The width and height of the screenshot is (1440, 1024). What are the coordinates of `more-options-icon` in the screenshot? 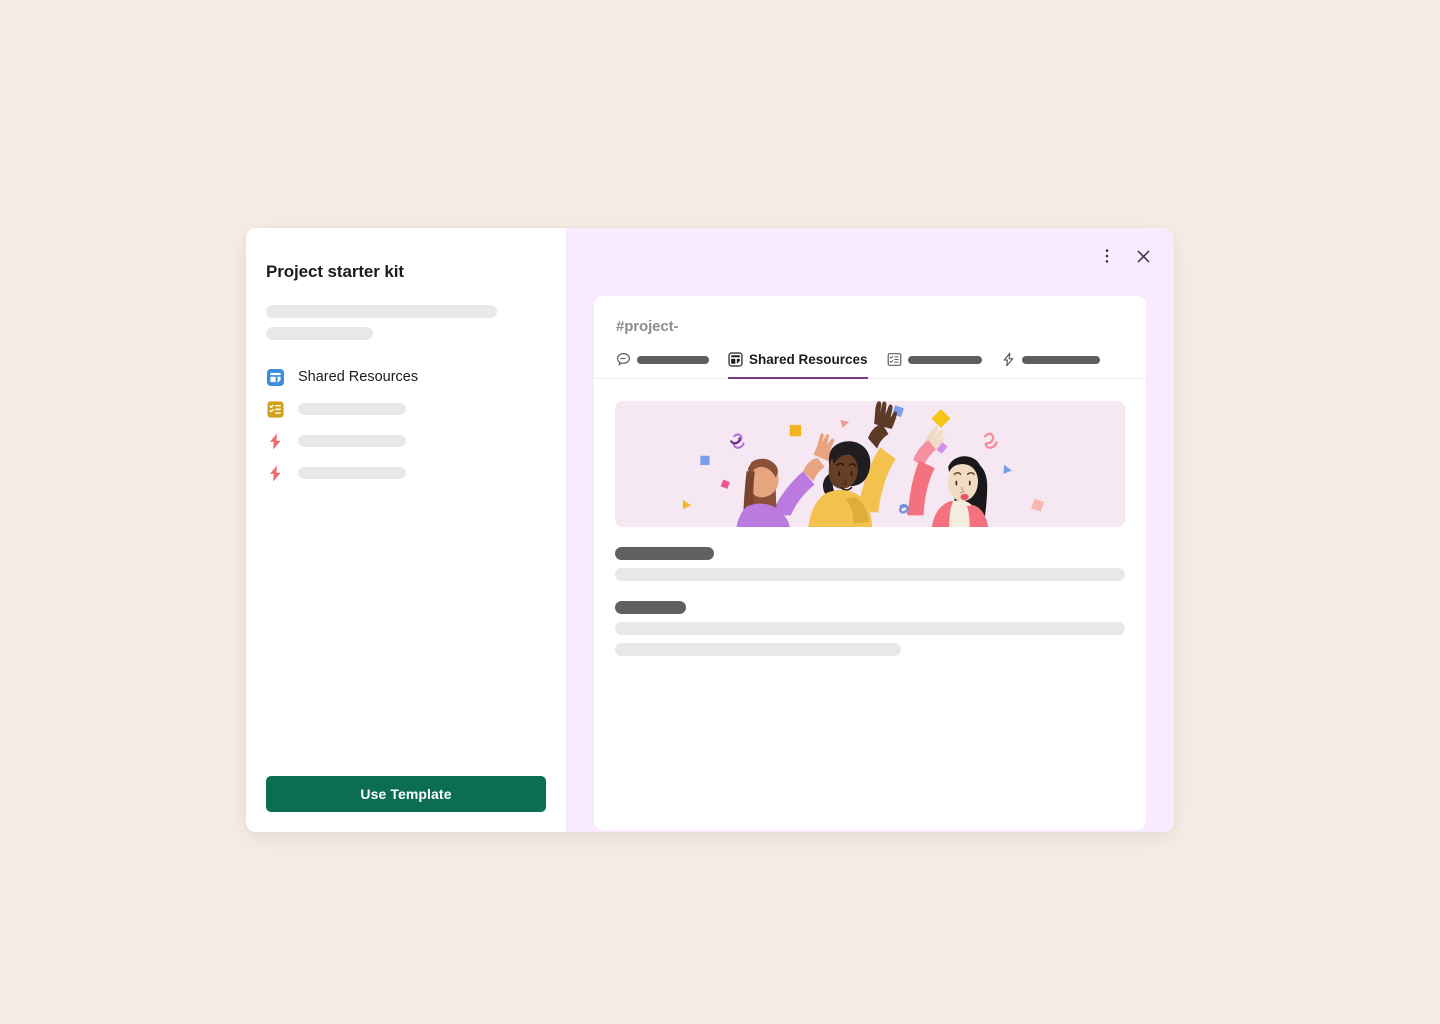 It's located at (1107, 256).